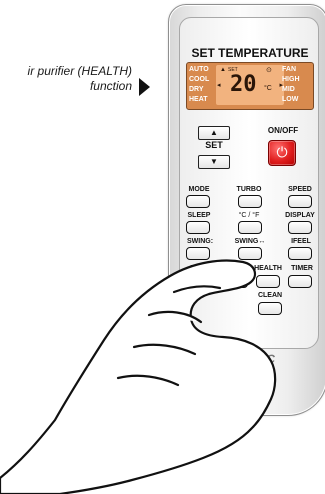 This screenshot has width=325, height=494. I want to click on set-pad: ▲ SET ▼, so click(214, 147).